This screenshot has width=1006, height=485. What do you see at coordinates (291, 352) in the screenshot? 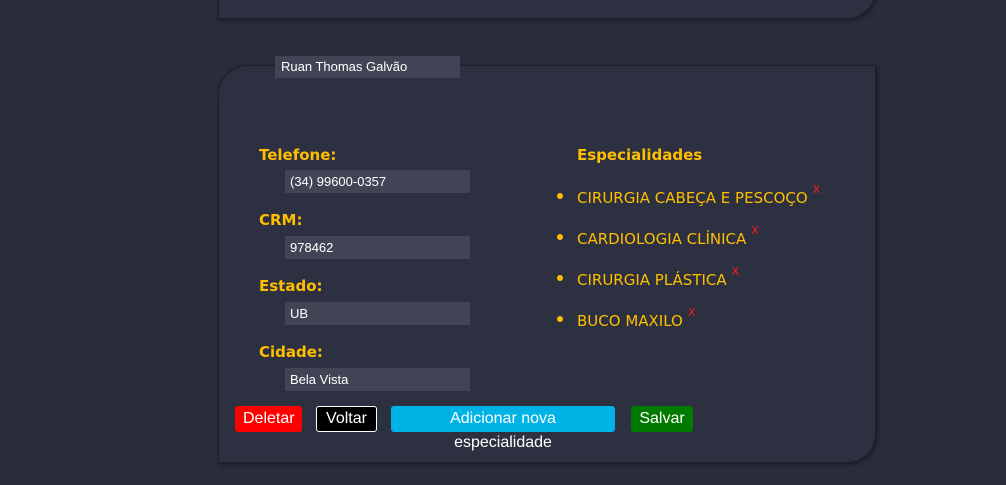
I see `city-label: Cidade:` at bounding box center [291, 352].